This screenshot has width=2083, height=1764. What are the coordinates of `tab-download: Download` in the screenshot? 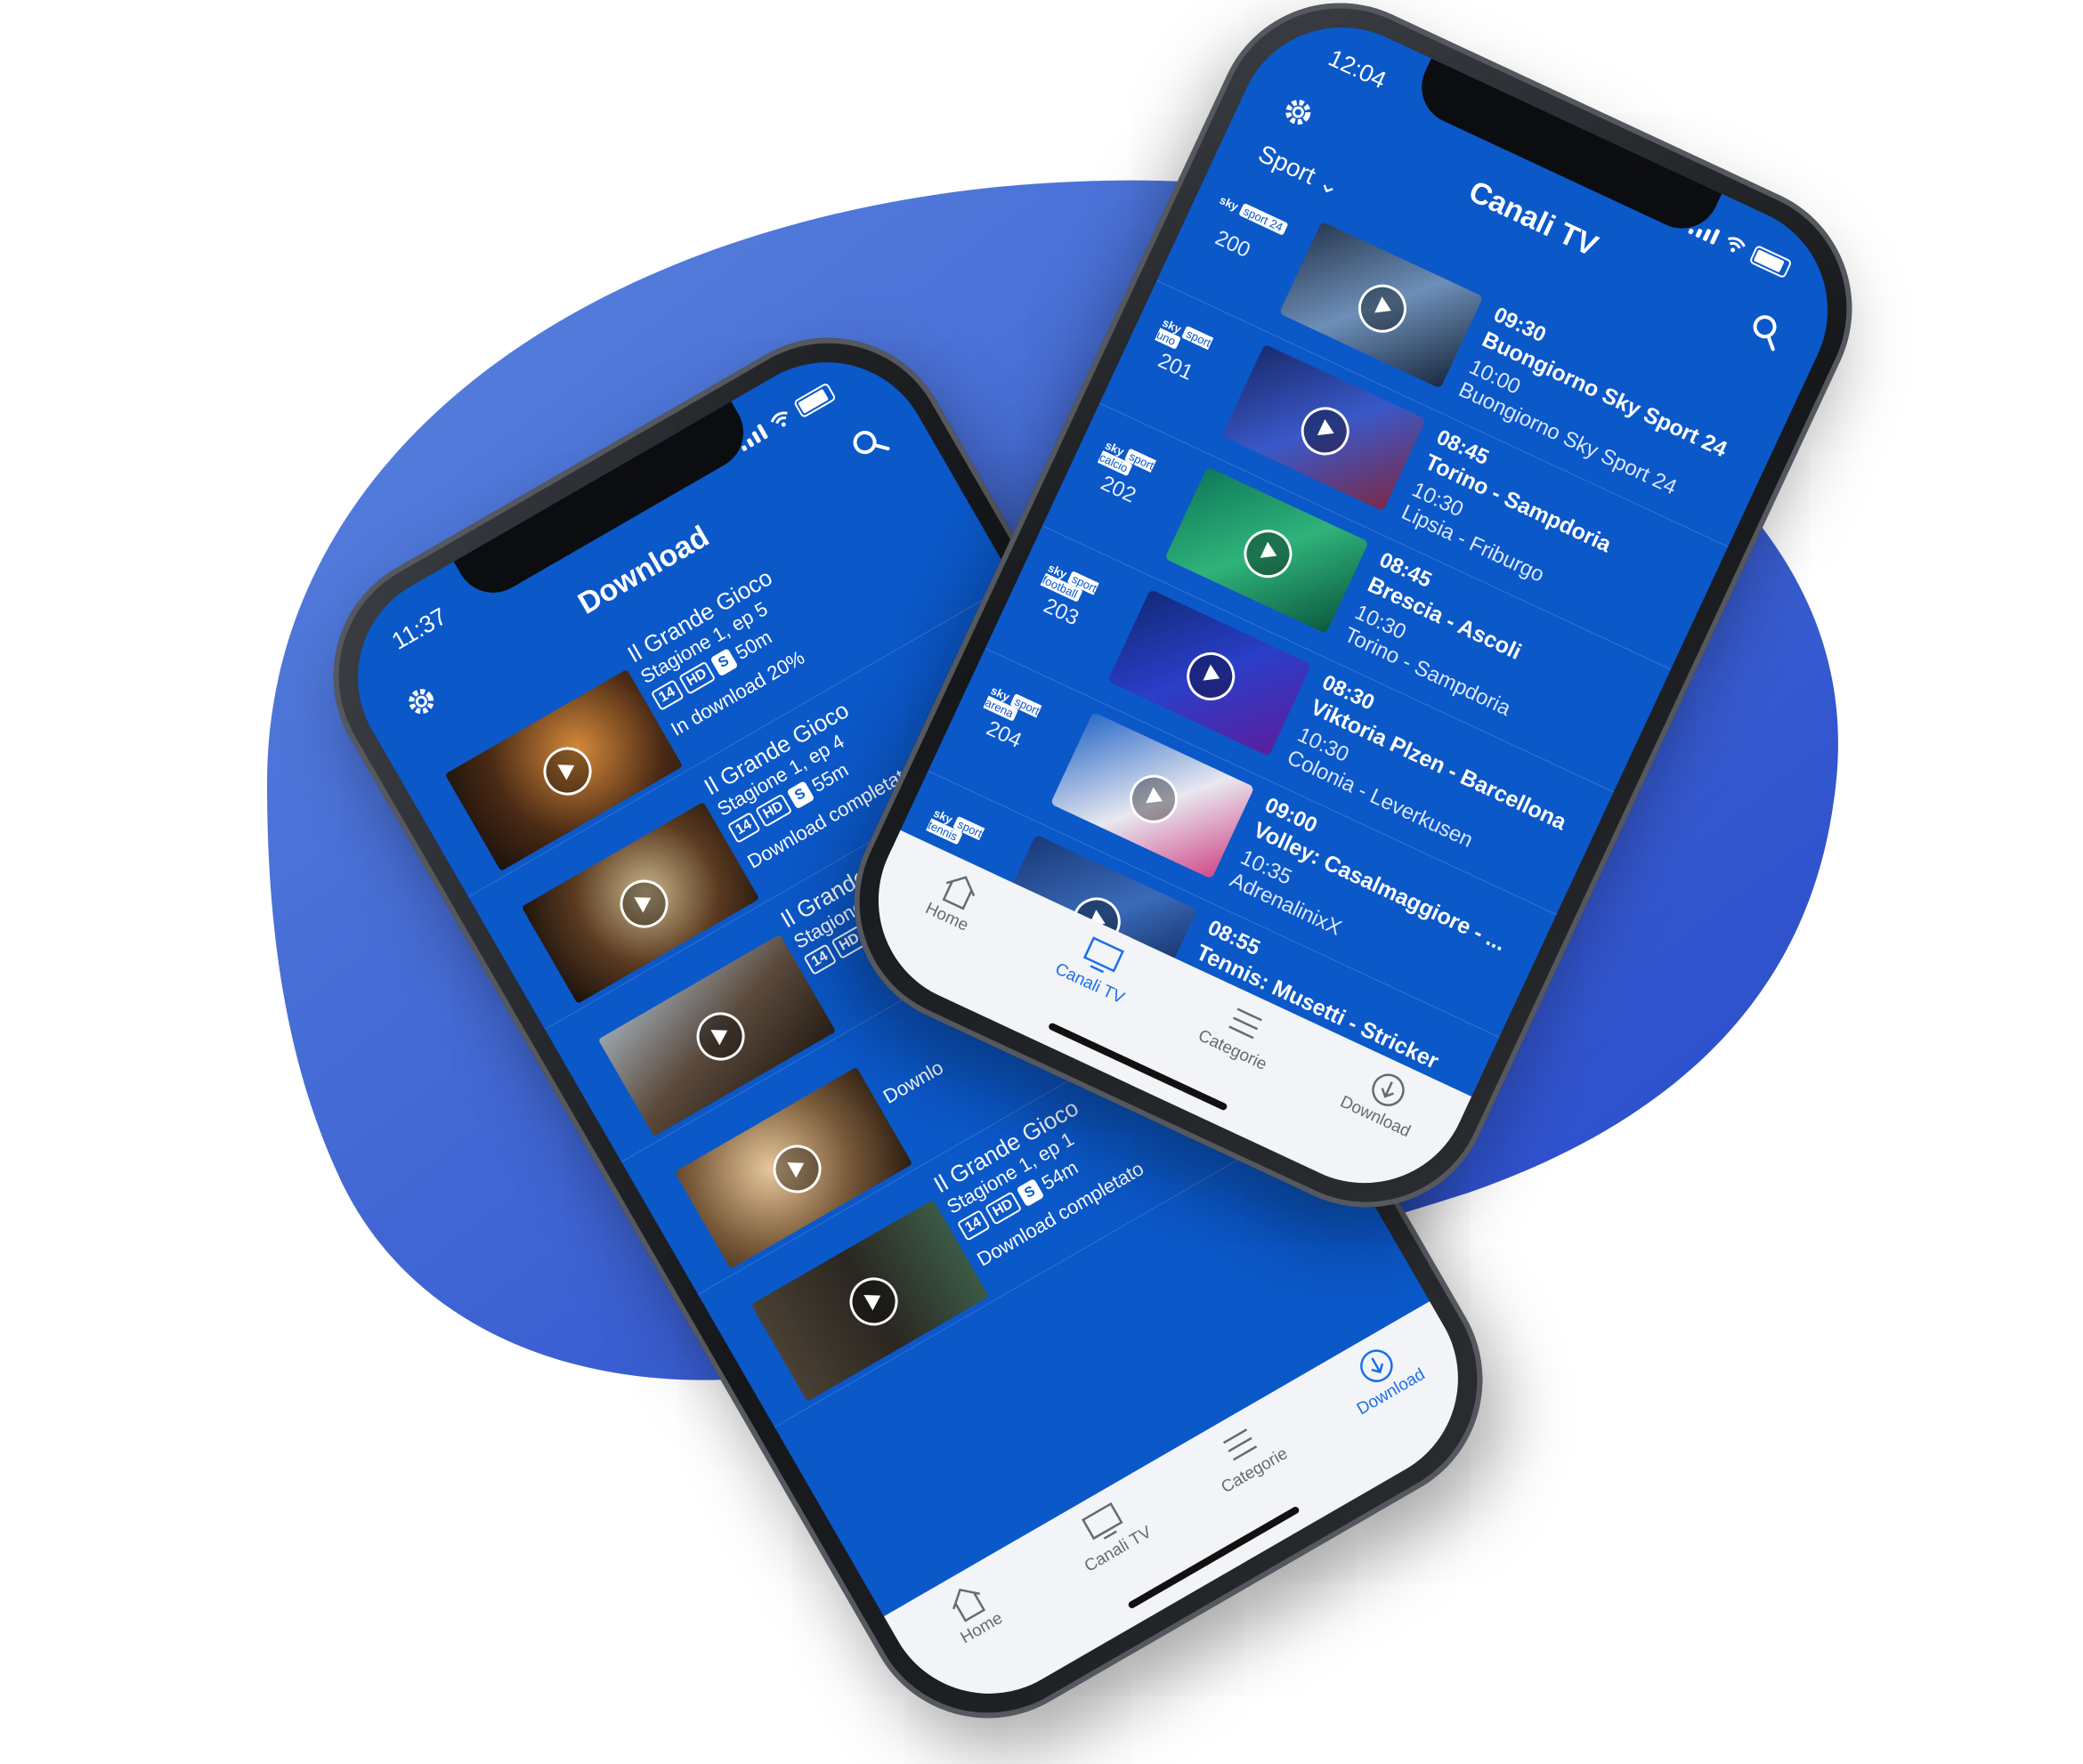 It's located at (1381, 1375).